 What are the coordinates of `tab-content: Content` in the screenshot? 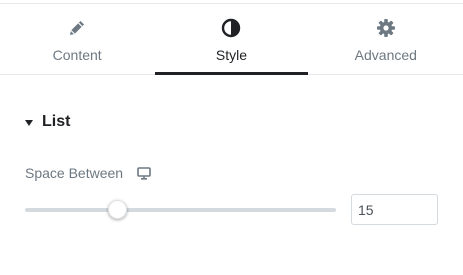 It's located at (77, 39).